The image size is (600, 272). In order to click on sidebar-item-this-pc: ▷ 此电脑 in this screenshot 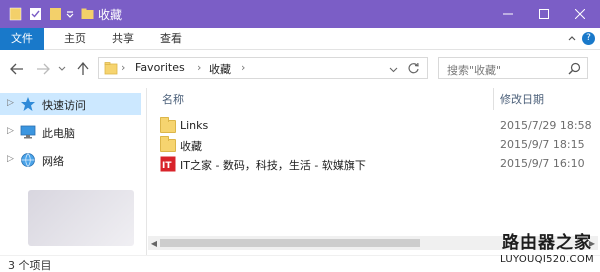, I will do `click(70, 132)`.